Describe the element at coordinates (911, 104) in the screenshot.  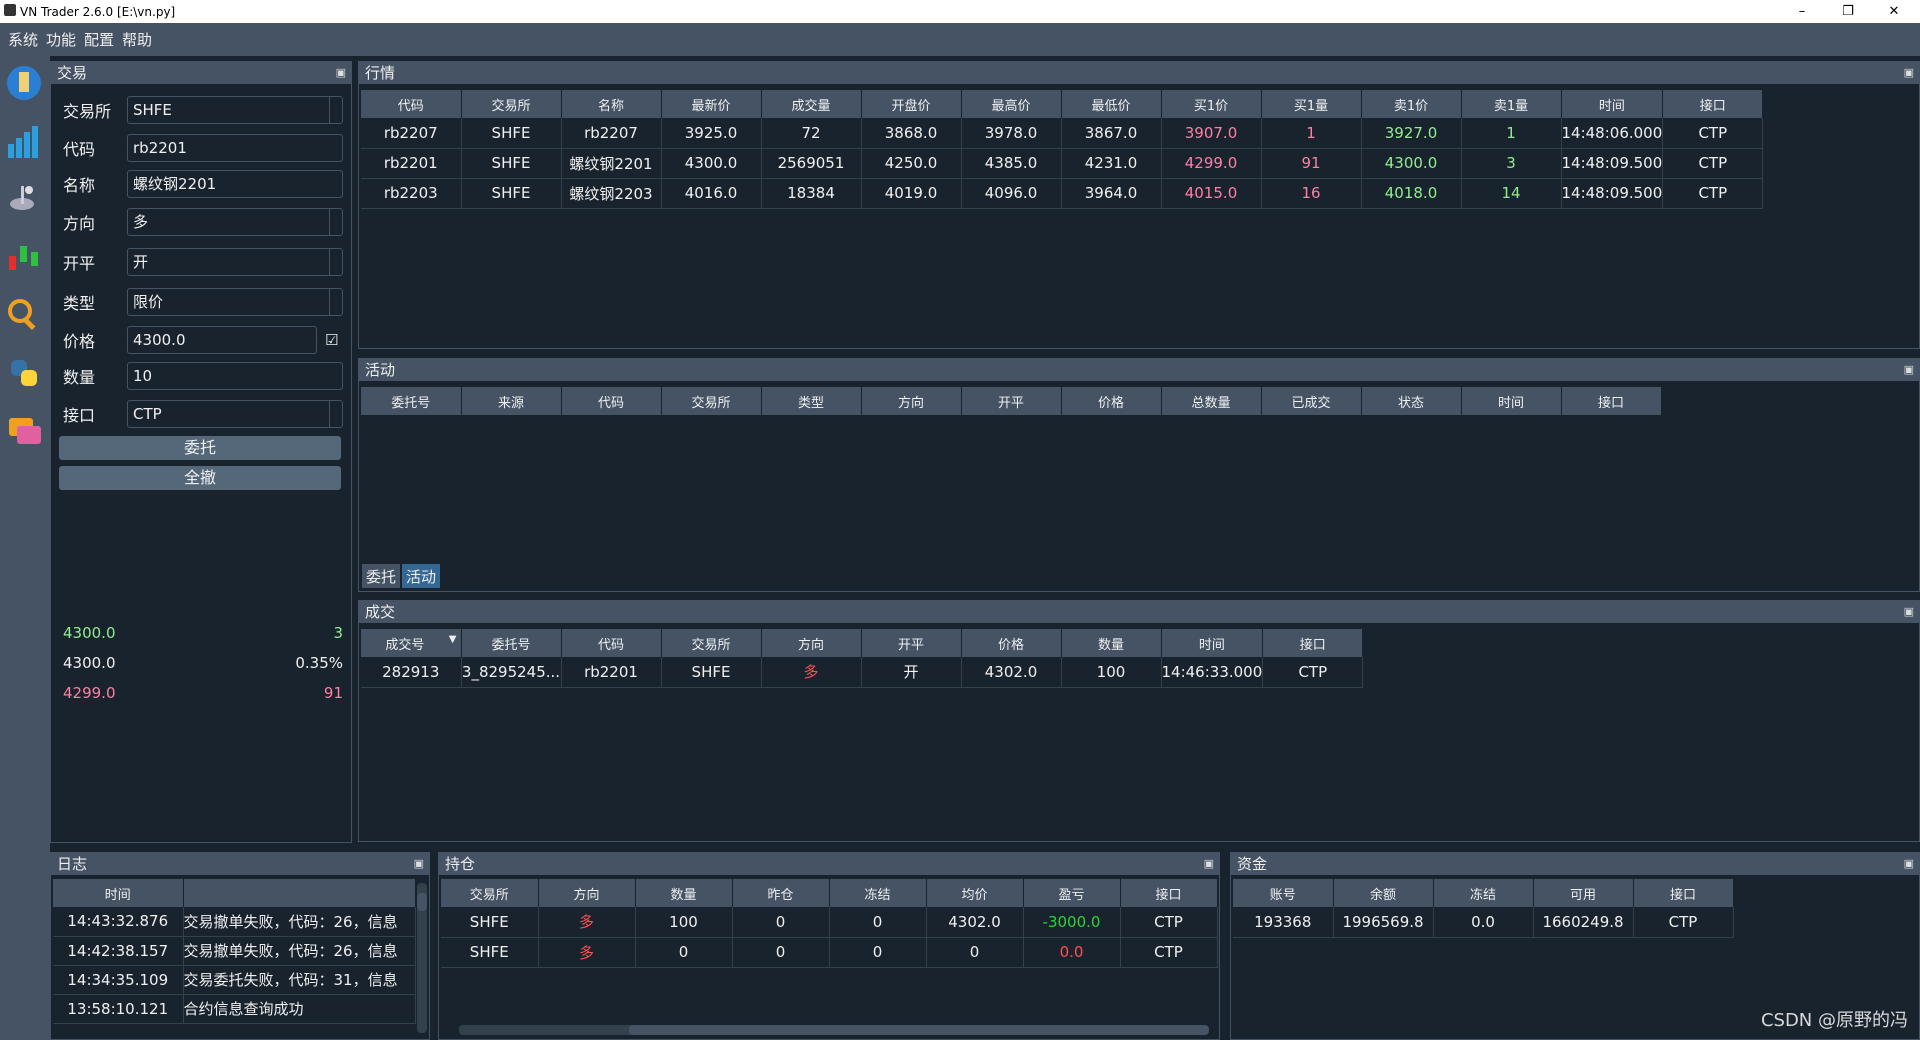
I see `column-header: 开盘价` at that location.